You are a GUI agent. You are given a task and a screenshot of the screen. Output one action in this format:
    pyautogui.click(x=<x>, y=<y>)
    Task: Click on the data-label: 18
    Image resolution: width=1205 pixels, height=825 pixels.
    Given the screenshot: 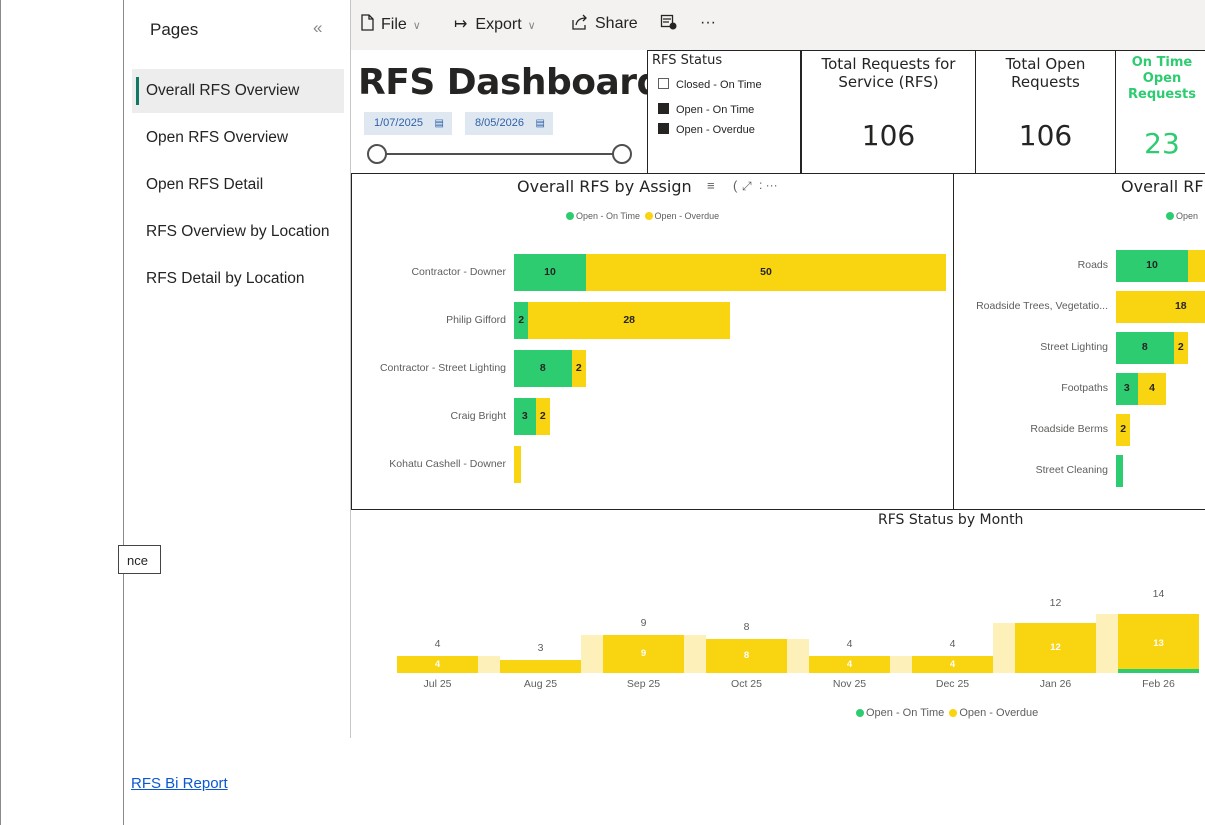 What is the action you would take?
    pyautogui.click(x=1180, y=306)
    